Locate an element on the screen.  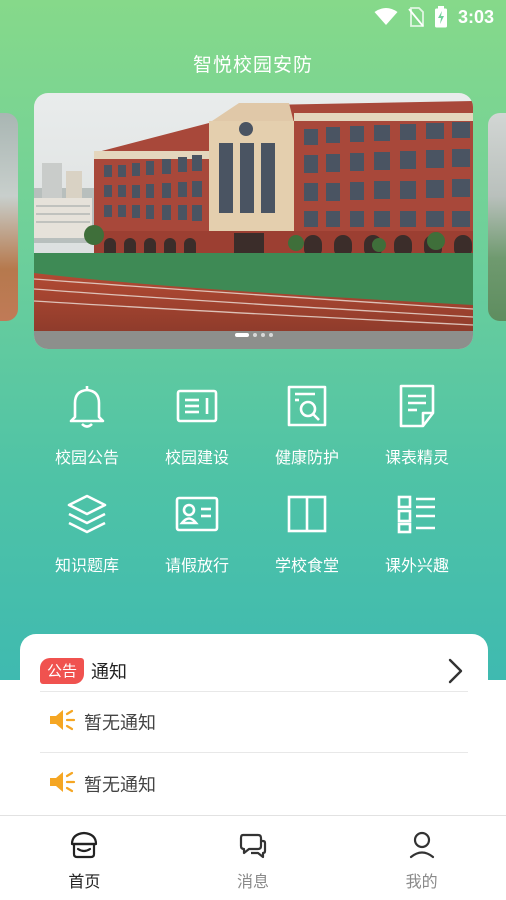
home-icon is located at coordinates (84, 847).